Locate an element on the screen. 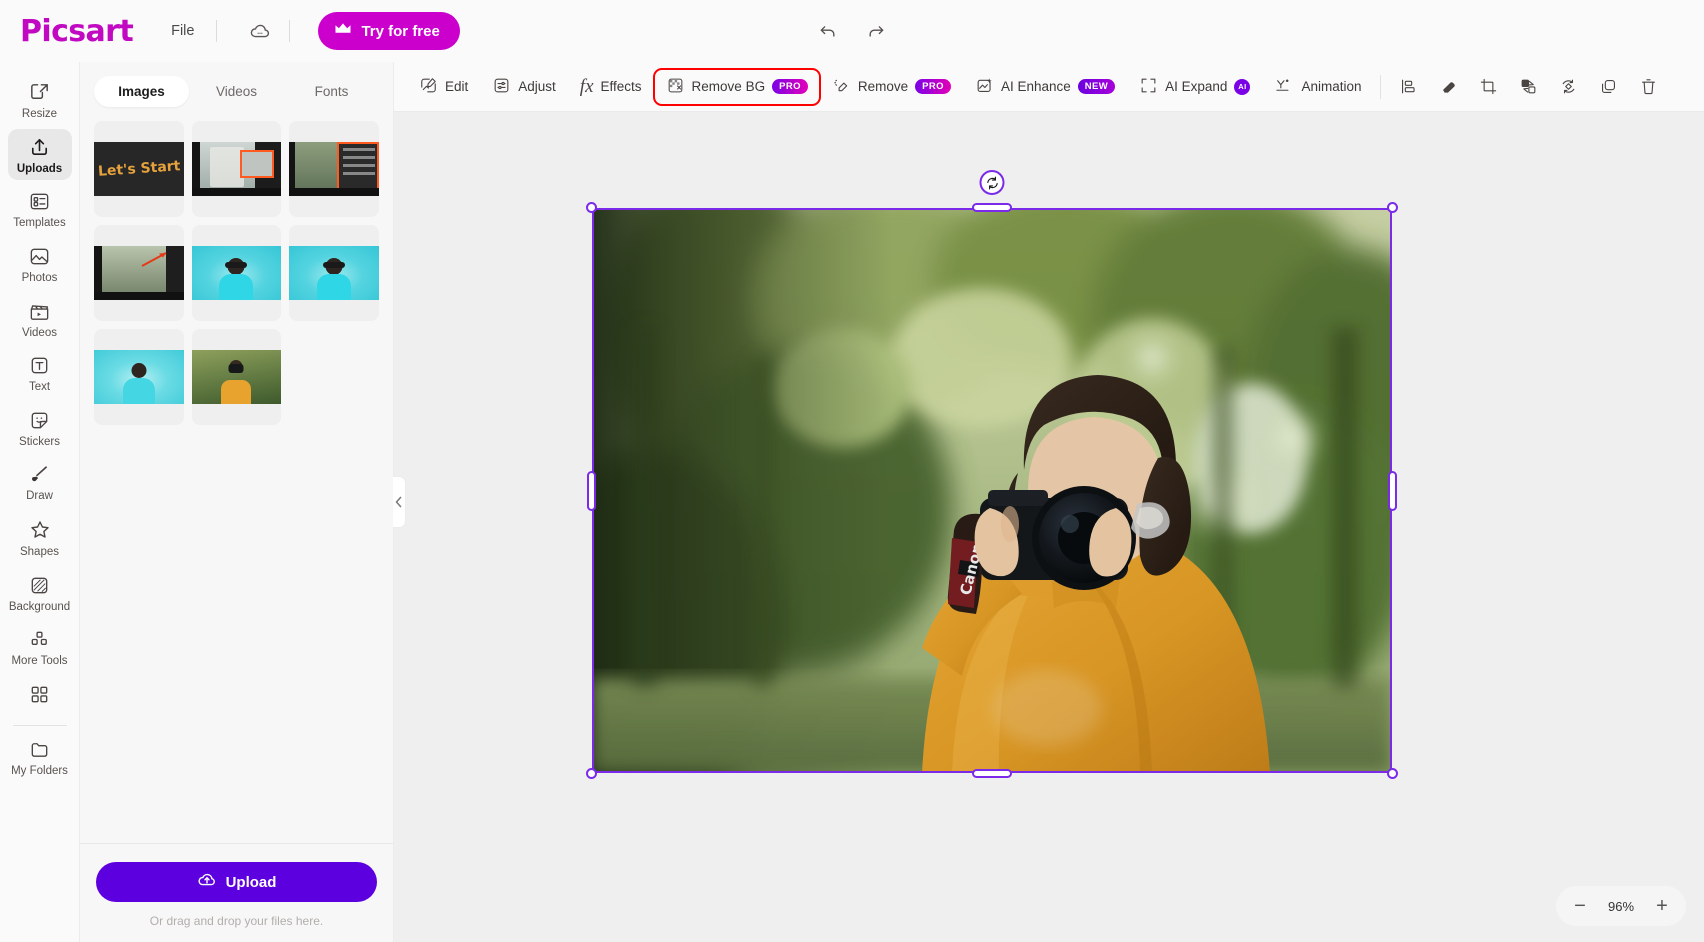 The image size is (1704, 942). crown-icon is located at coordinates (343, 31).